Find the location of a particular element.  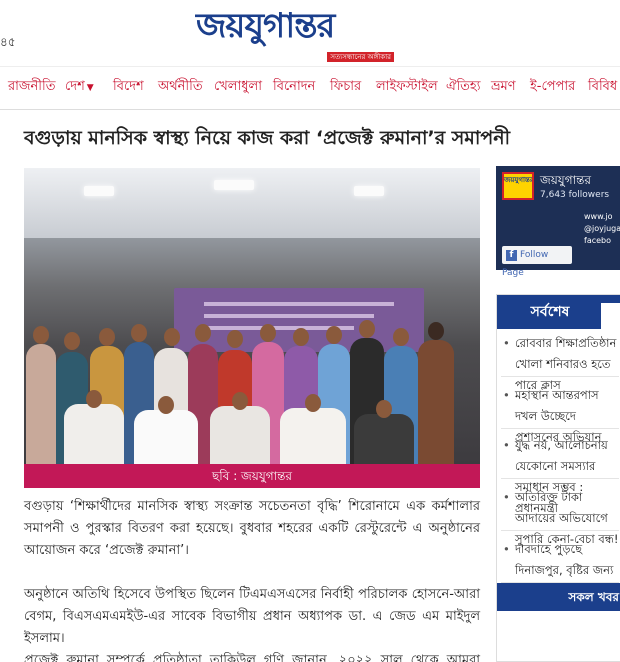

facebook-link-website: www.jo is located at coordinates (598, 216).